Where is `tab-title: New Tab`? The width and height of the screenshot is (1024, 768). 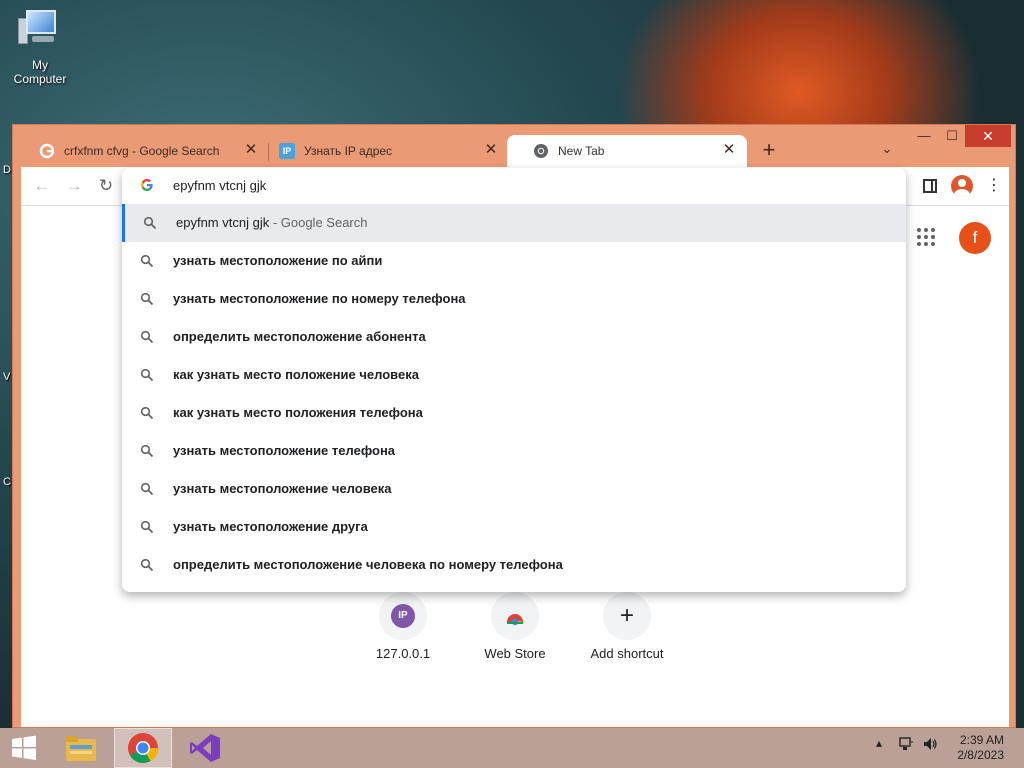 tab-title: New Tab is located at coordinates (581, 151).